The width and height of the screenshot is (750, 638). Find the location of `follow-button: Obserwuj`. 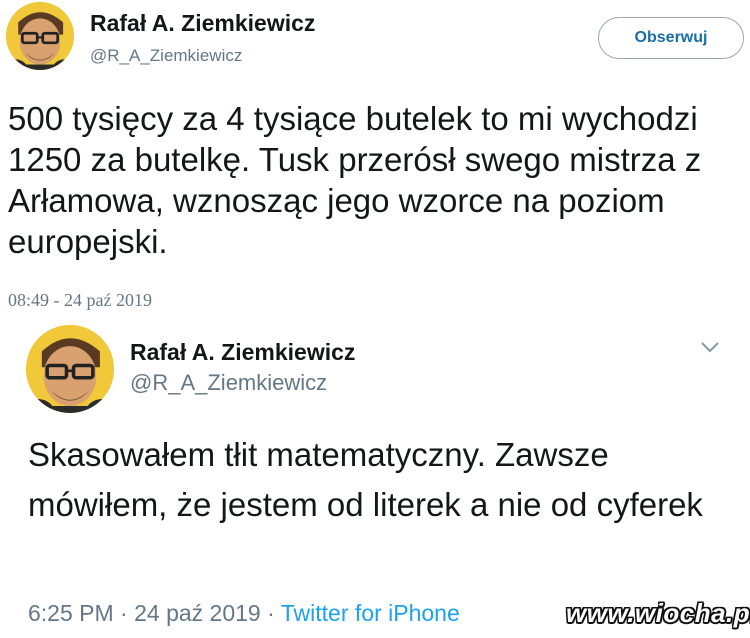

follow-button: Obserwuj is located at coordinates (671, 38).